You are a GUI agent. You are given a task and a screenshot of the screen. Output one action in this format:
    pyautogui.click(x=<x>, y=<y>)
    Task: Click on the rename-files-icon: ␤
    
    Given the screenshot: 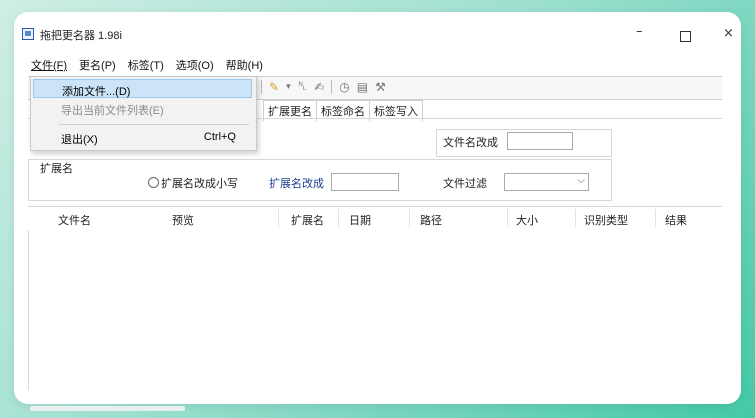 What is the action you would take?
    pyautogui.click(x=303, y=86)
    